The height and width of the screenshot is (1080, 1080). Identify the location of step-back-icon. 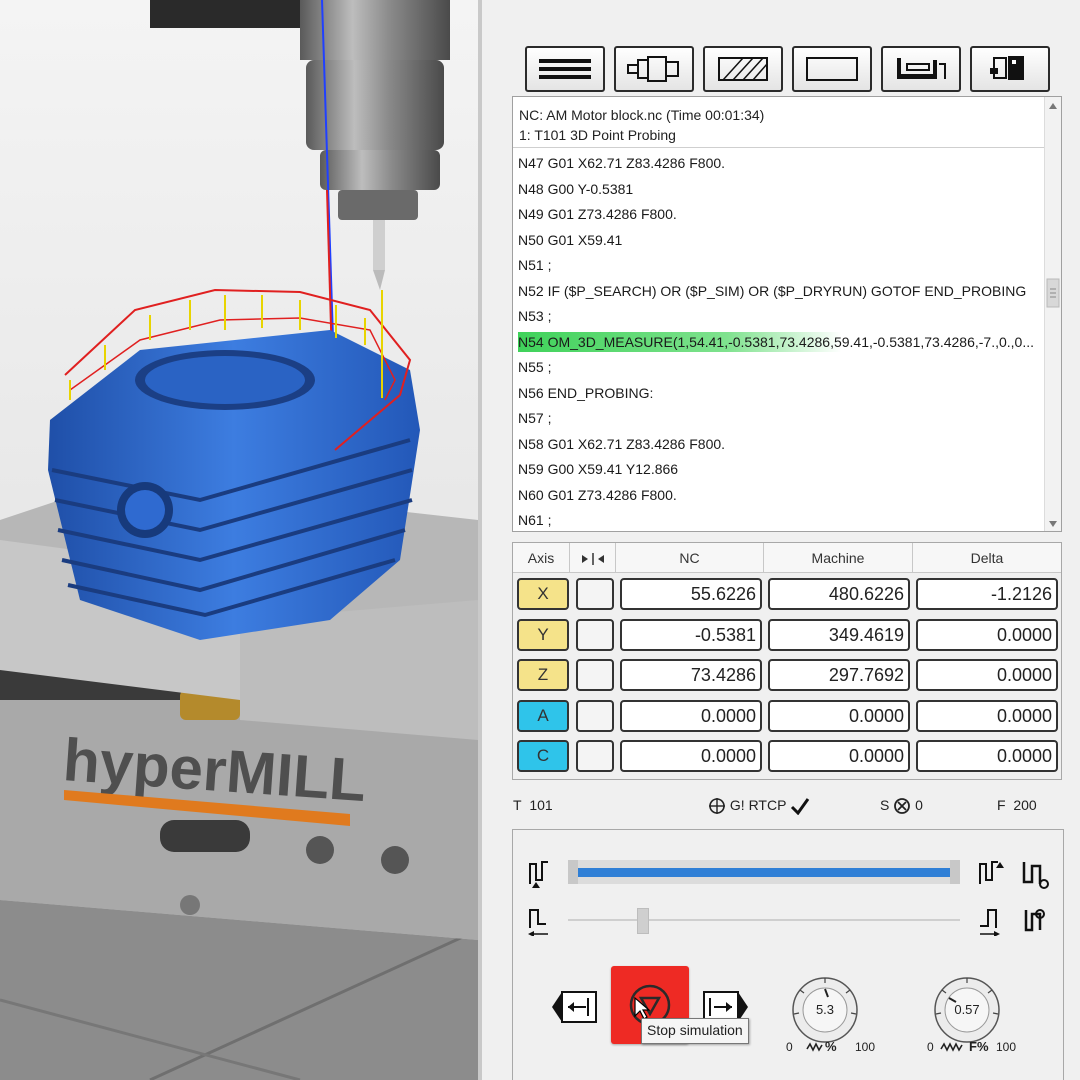
(540, 920).